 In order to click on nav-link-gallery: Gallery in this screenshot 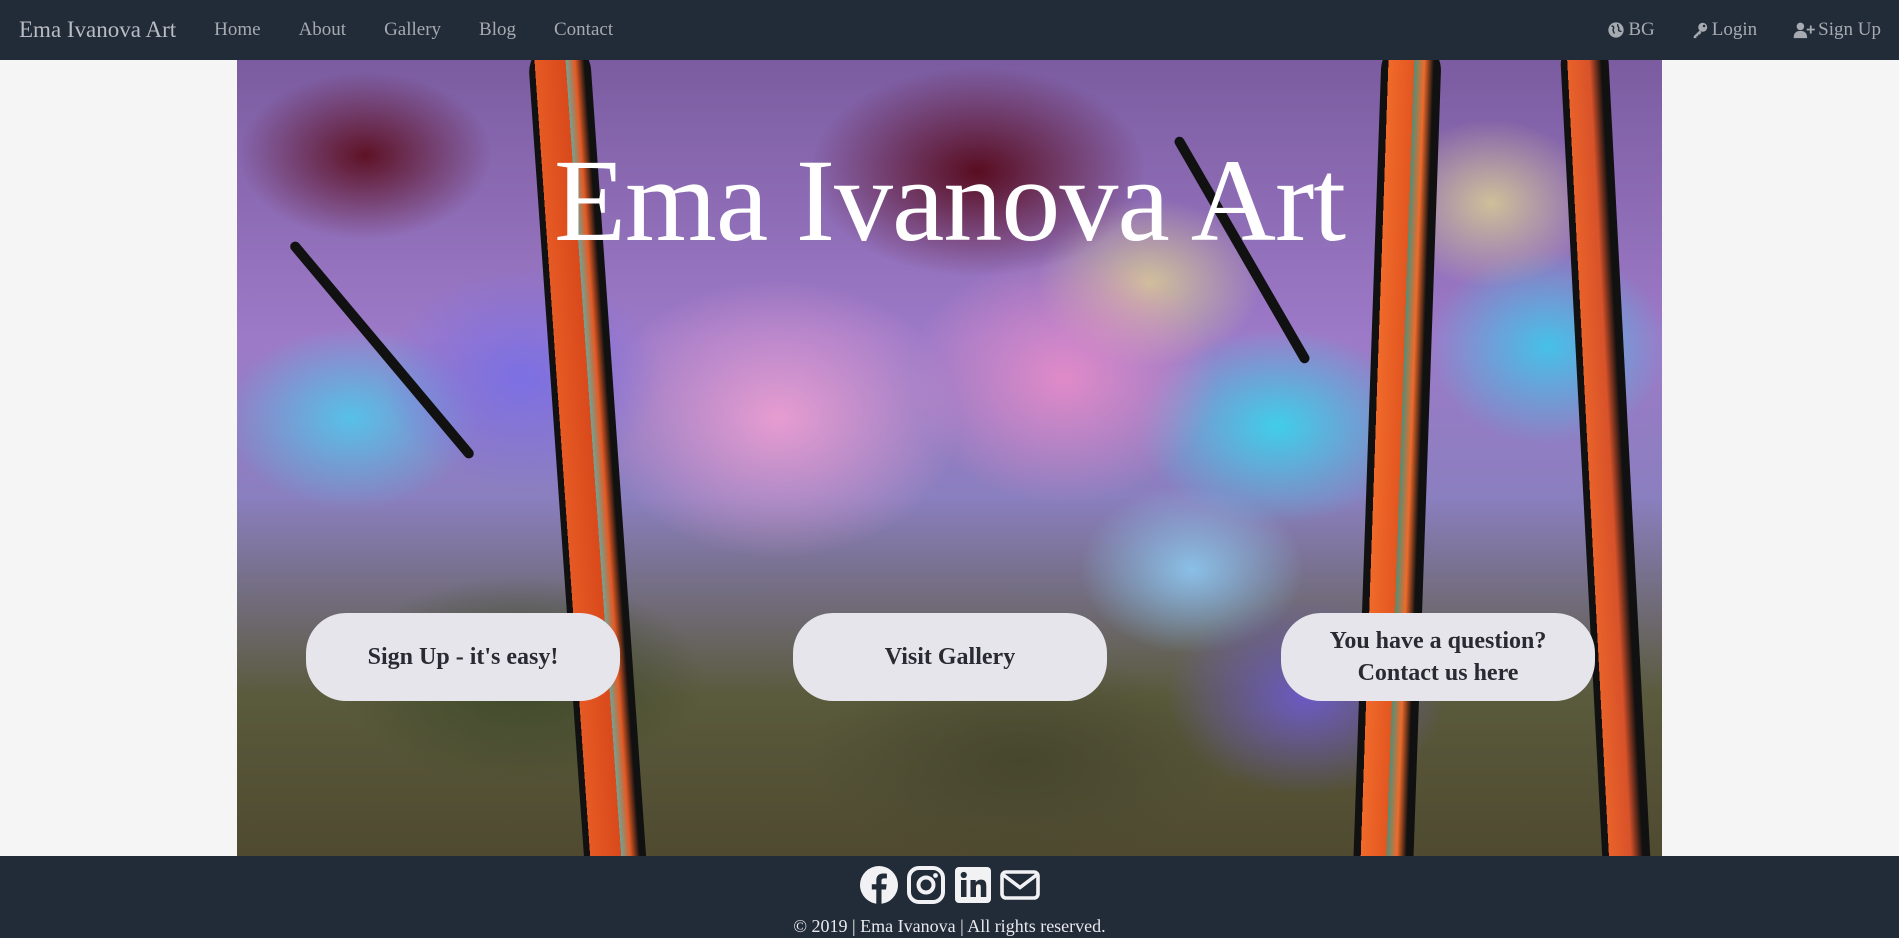, I will do `click(412, 30)`.